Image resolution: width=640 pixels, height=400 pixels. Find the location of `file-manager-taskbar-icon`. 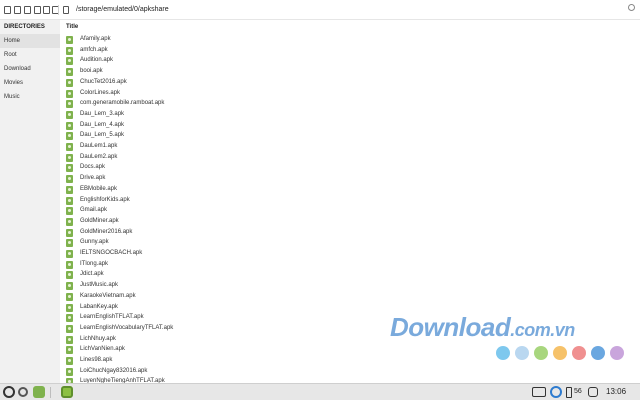

file-manager-taskbar-icon is located at coordinates (67, 392).